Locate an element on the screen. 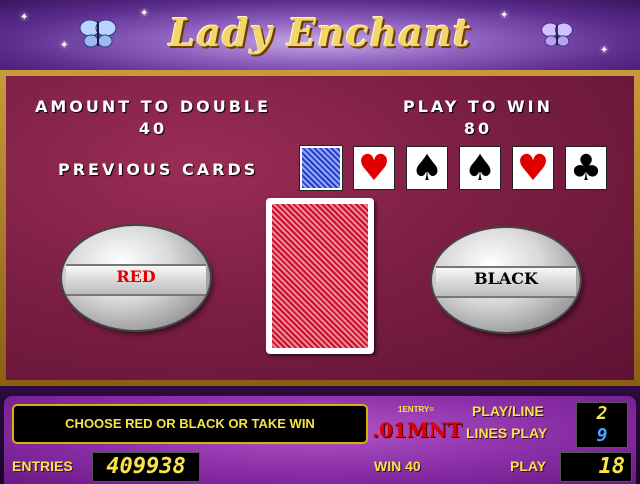 Image resolution: width=640 pixels, height=484 pixels. previous-cards-label: PREVIOUS CARDS is located at coordinates (158, 169).